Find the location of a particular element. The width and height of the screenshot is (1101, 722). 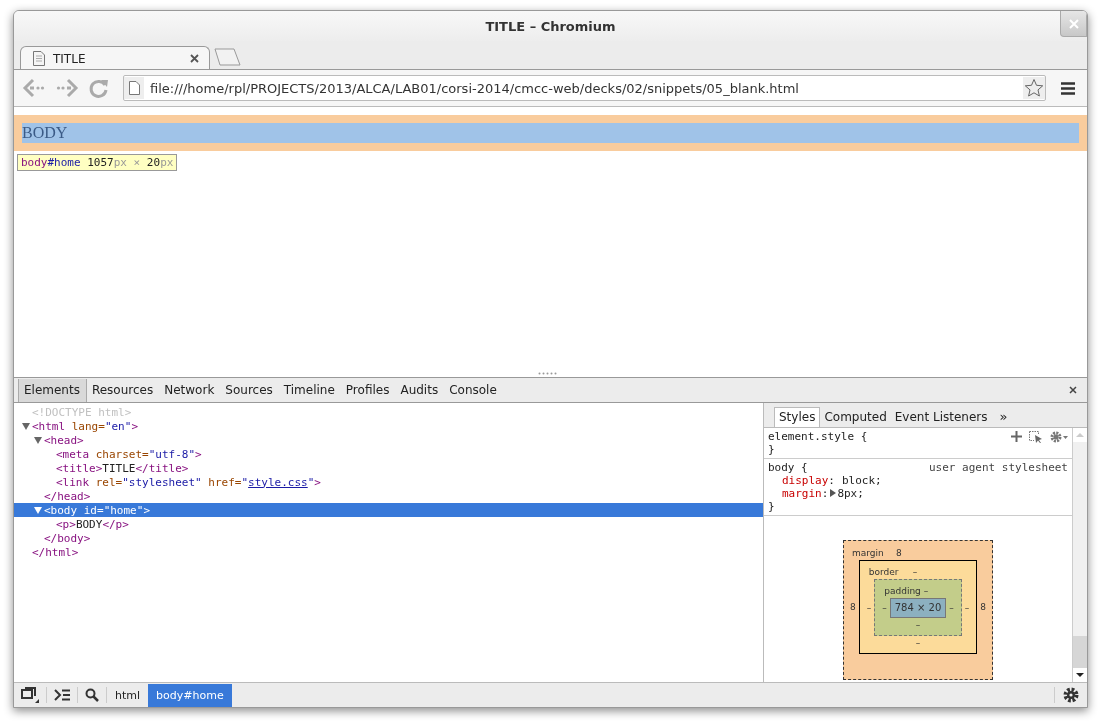

devtools-tab: Profiles is located at coordinates (368, 390).